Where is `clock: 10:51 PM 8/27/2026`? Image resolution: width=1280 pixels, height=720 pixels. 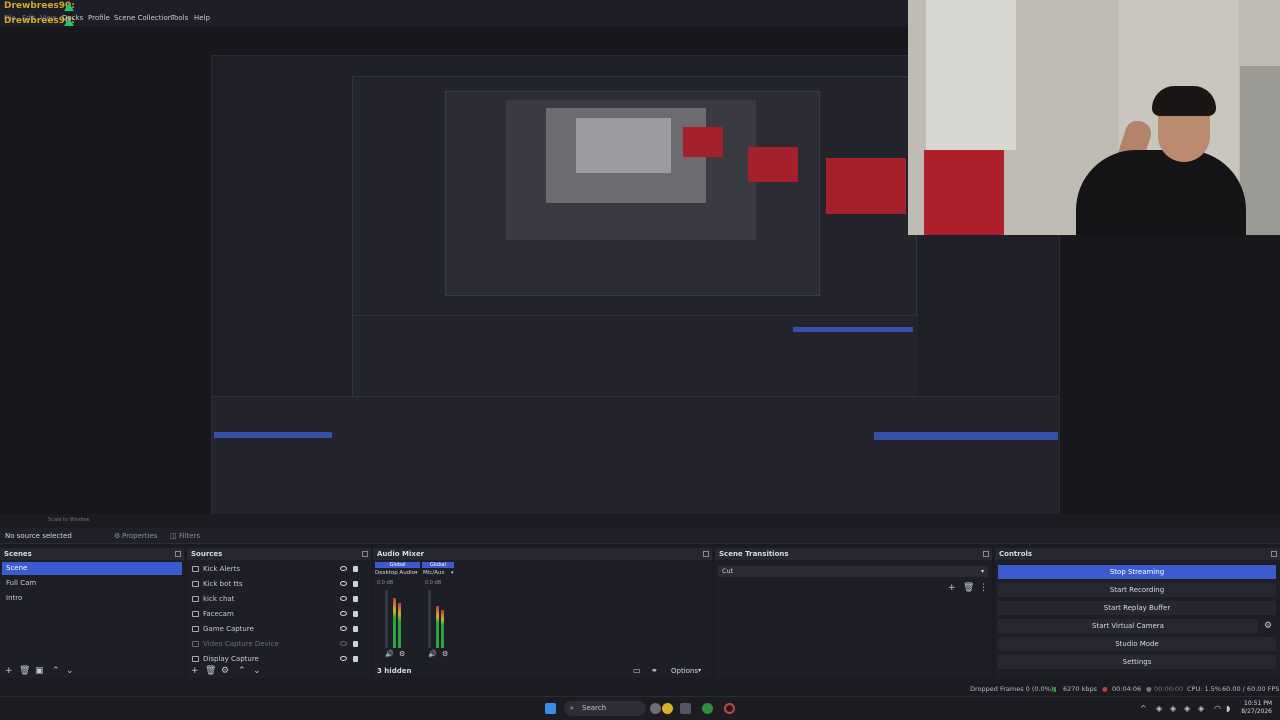 clock: 10:51 PM 8/27/2026 is located at coordinates (1256, 708).